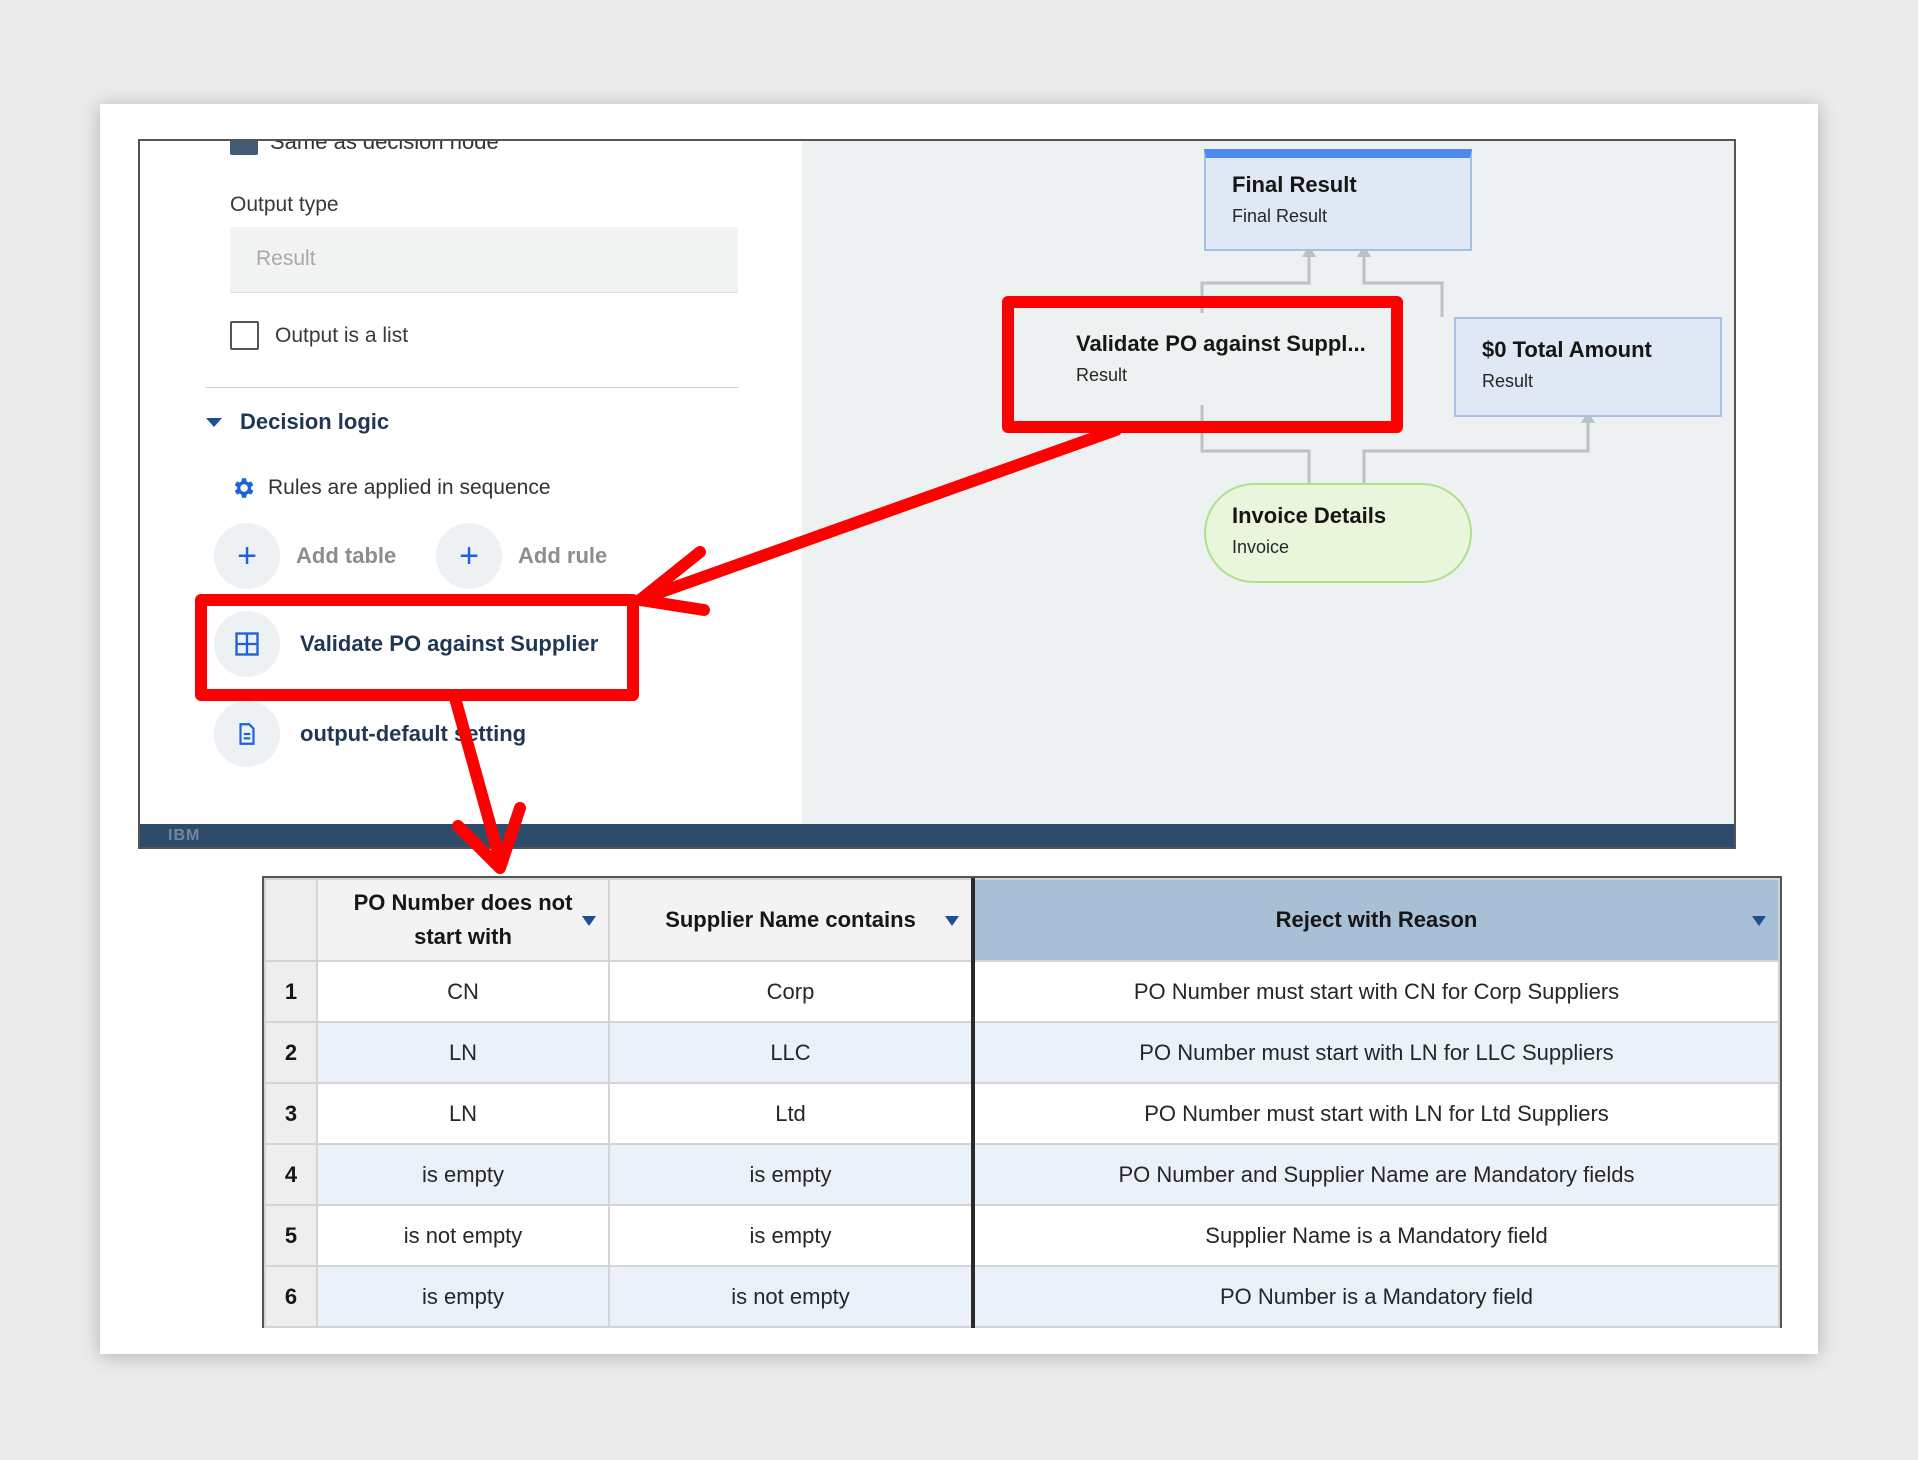 Image resolution: width=1918 pixels, height=1460 pixels. What do you see at coordinates (244, 148) in the screenshot?
I see `checked-checkbox` at bounding box center [244, 148].